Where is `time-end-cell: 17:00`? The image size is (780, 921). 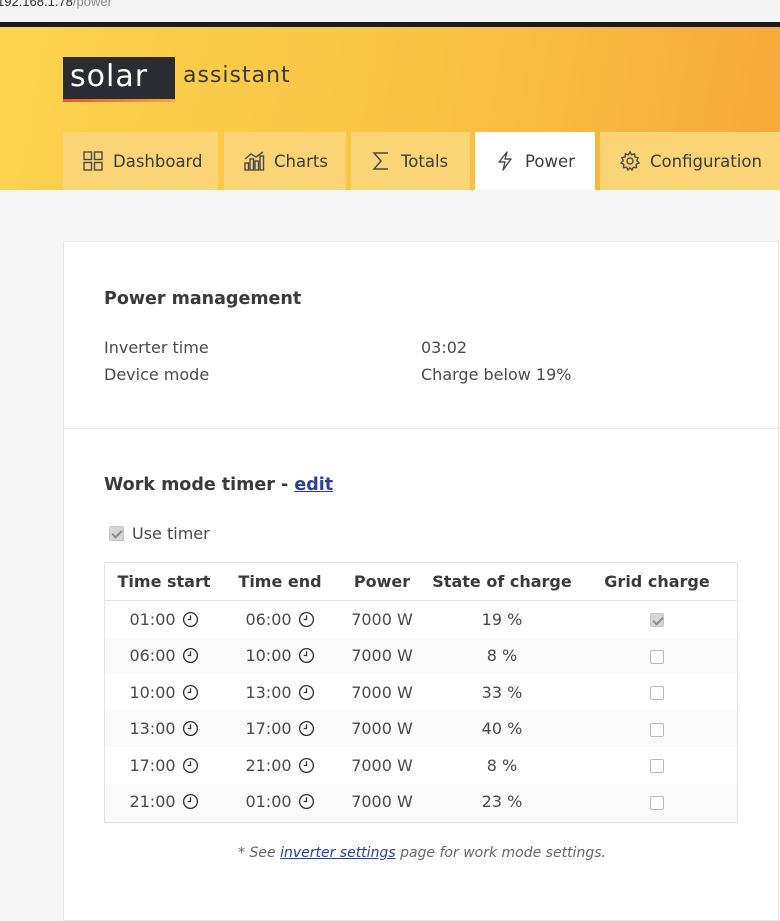
time-end-cell: 17:00 is located at coordinates (280, 728).